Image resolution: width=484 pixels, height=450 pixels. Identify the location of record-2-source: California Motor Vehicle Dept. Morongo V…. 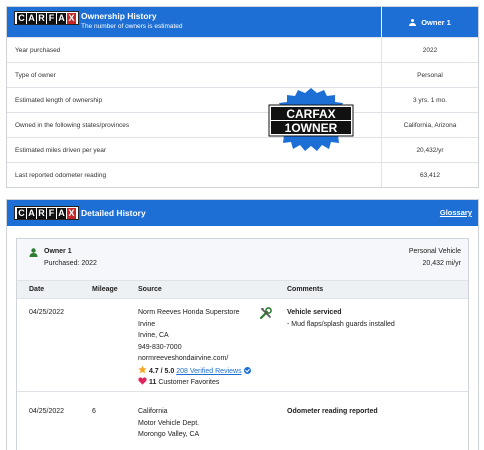
(169, 423).